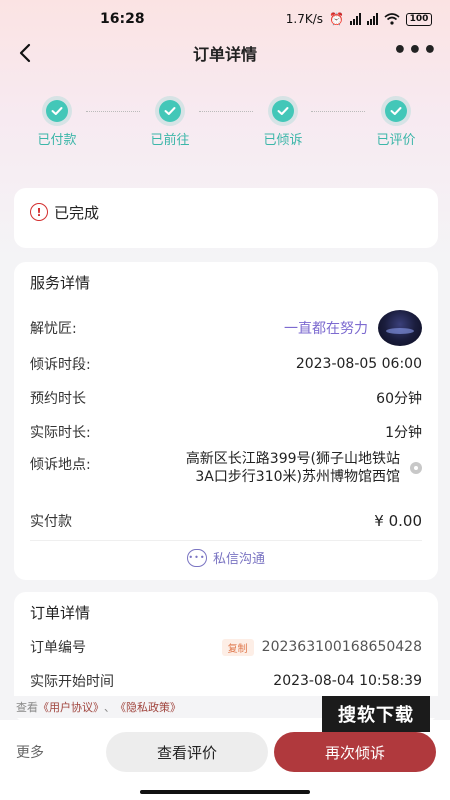  I want to click on view-review-button: 查看评价, so click(187, 752).